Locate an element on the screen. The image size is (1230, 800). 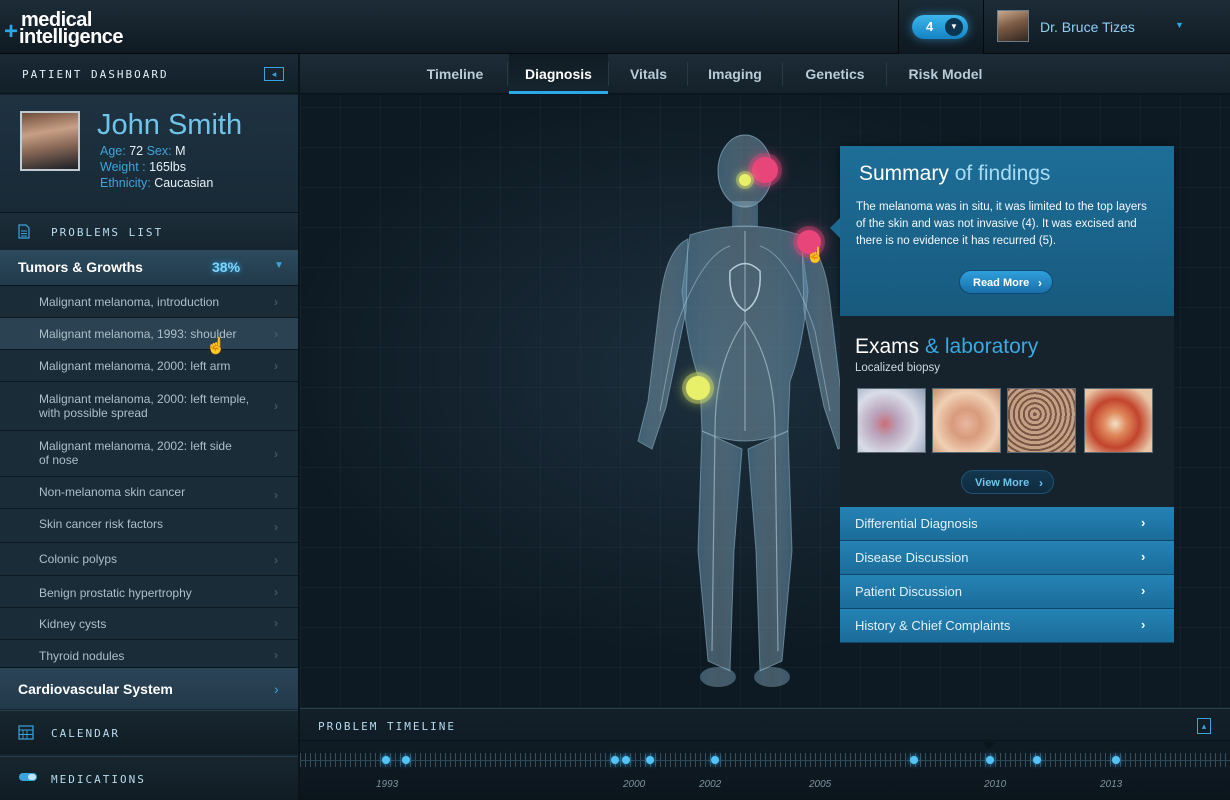
lesion-marker-temple is located at coordinates (765, 170).